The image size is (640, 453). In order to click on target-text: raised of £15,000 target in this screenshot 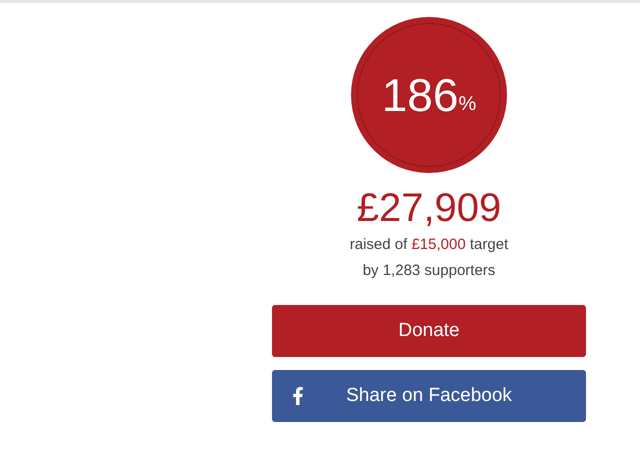, I will do `click(429, 245)`.